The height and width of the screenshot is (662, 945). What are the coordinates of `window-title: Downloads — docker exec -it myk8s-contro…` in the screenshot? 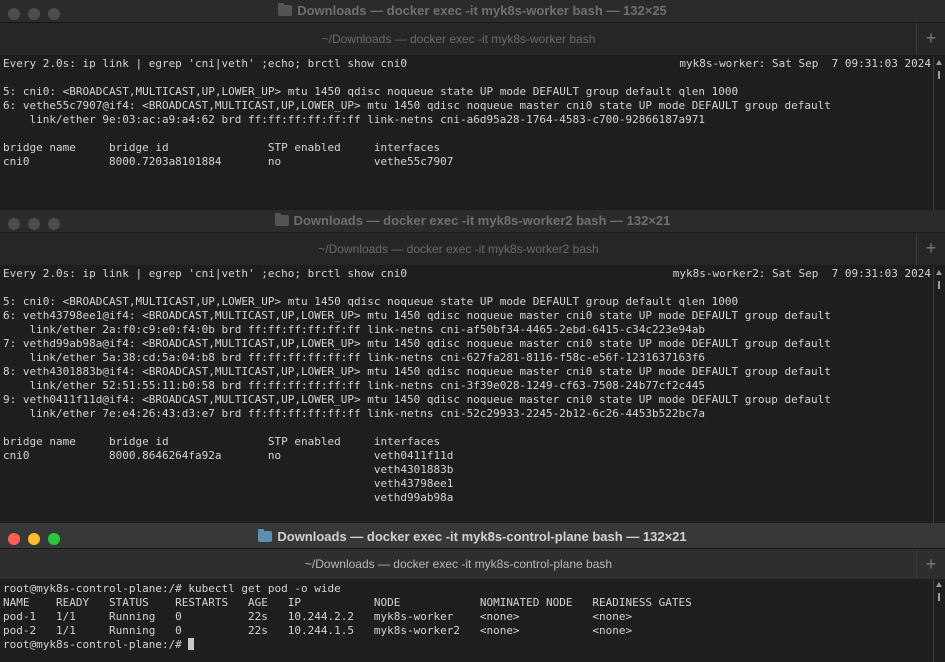 It's located at (482, 536).